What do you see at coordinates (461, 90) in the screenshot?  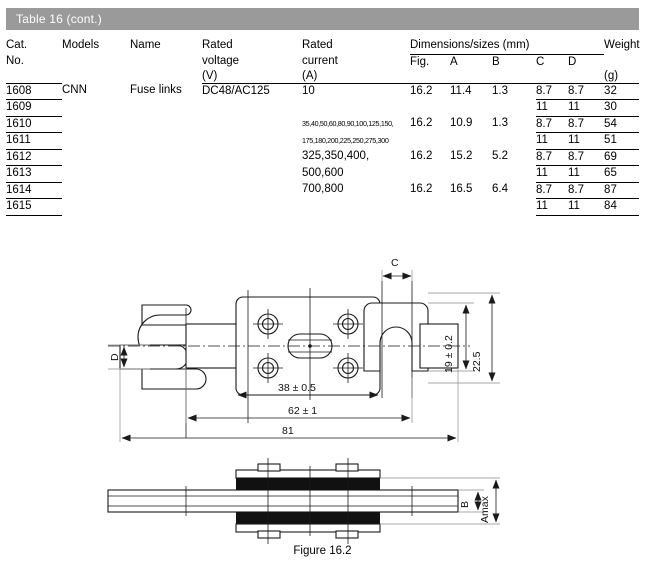 I see `cell-a: 11.4` at bounding box center [461, 90].